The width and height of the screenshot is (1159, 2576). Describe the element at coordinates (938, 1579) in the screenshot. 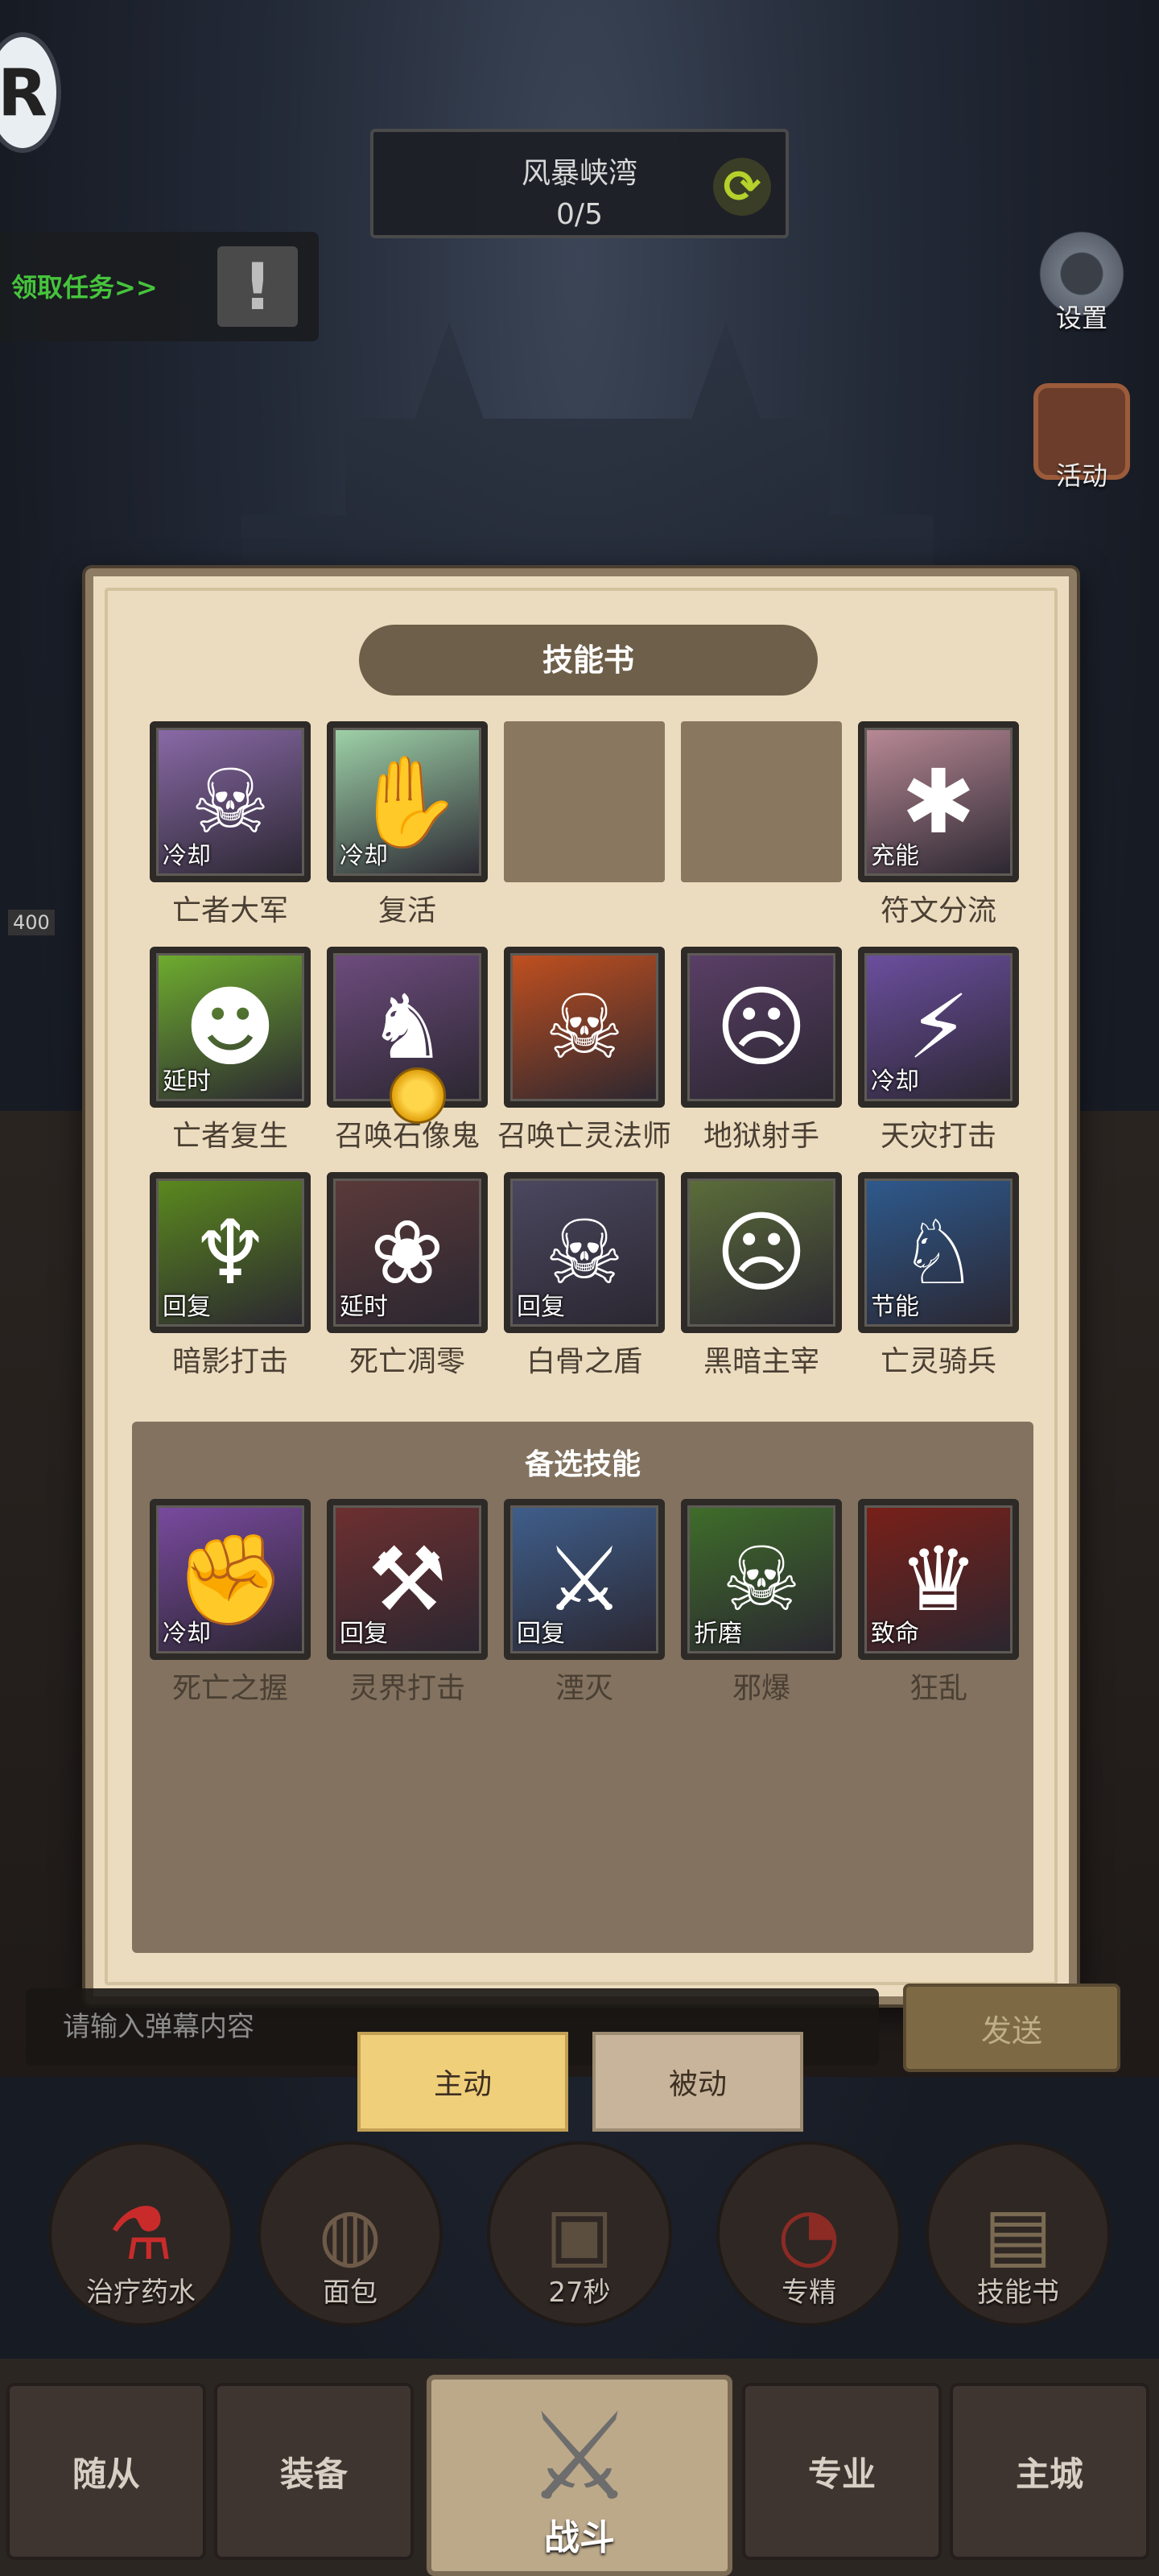

I see `skill-icon: ♛ 致命` at that location.